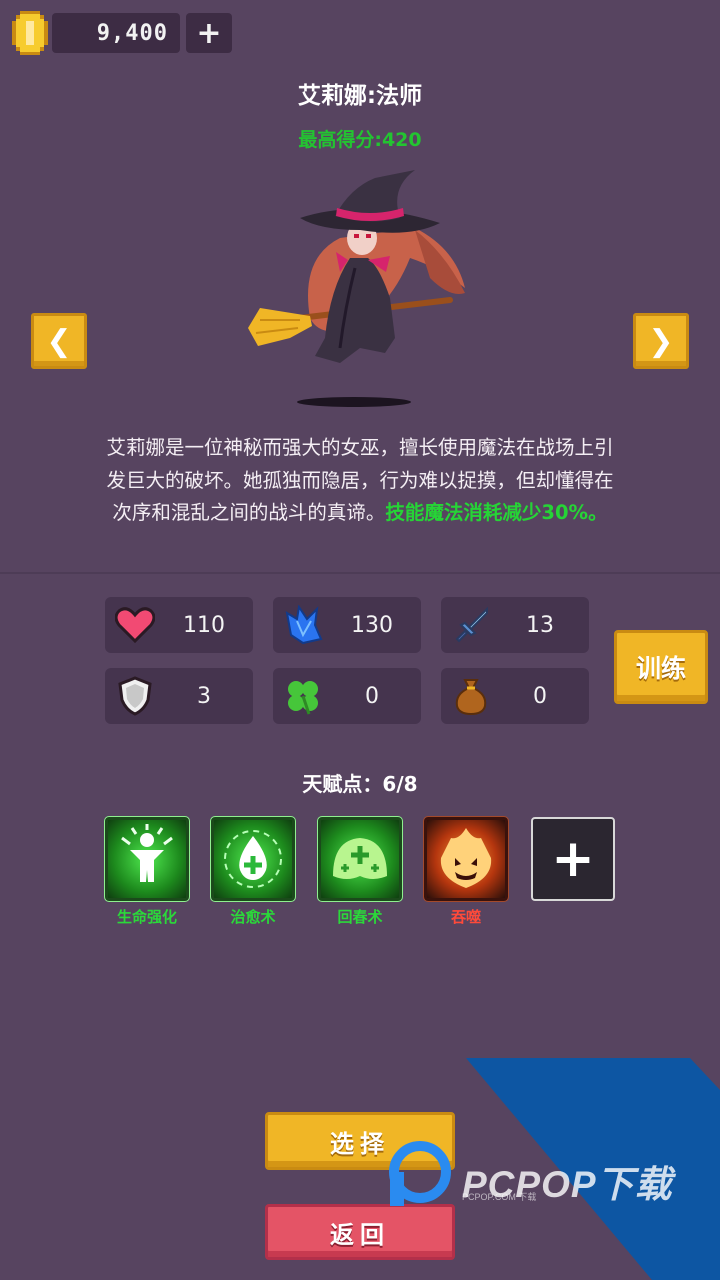  I want to click on next-hero-button: ❯, so click(661, 341).